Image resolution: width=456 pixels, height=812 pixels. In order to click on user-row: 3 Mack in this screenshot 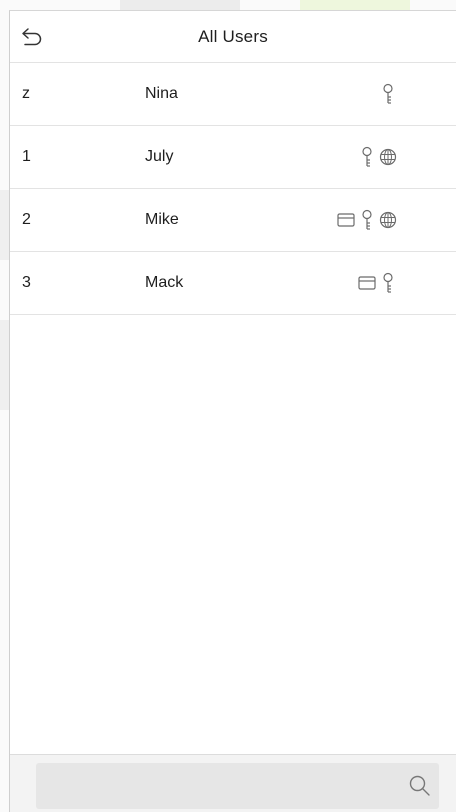, I will do `click(233, 283)`.